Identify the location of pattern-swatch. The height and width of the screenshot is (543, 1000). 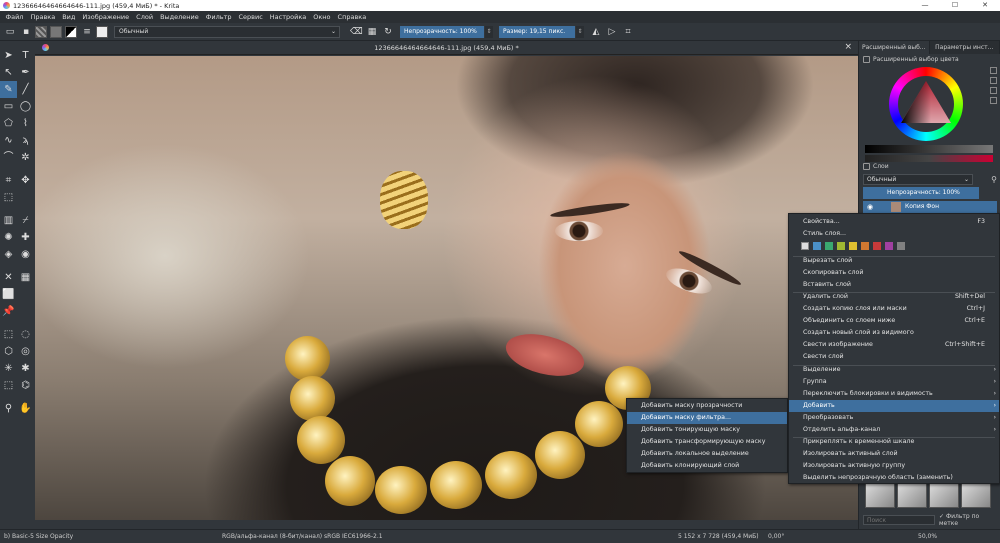
(56, 31).